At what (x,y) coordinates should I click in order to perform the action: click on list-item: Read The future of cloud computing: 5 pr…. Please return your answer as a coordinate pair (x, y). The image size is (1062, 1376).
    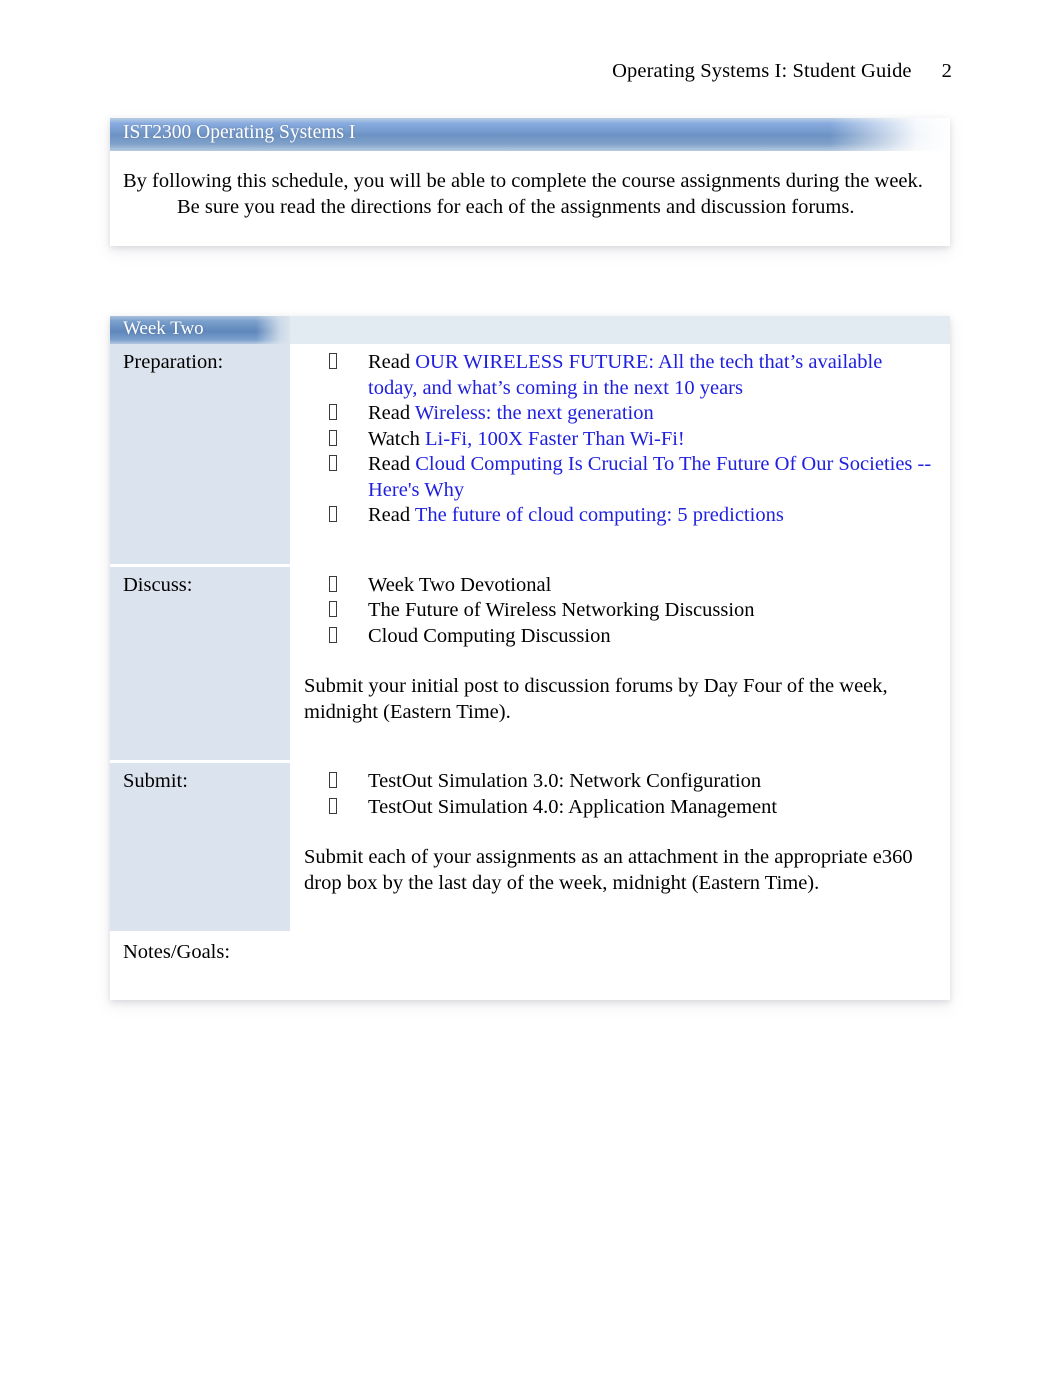
    Looking at the image, I should click on (618, 516).